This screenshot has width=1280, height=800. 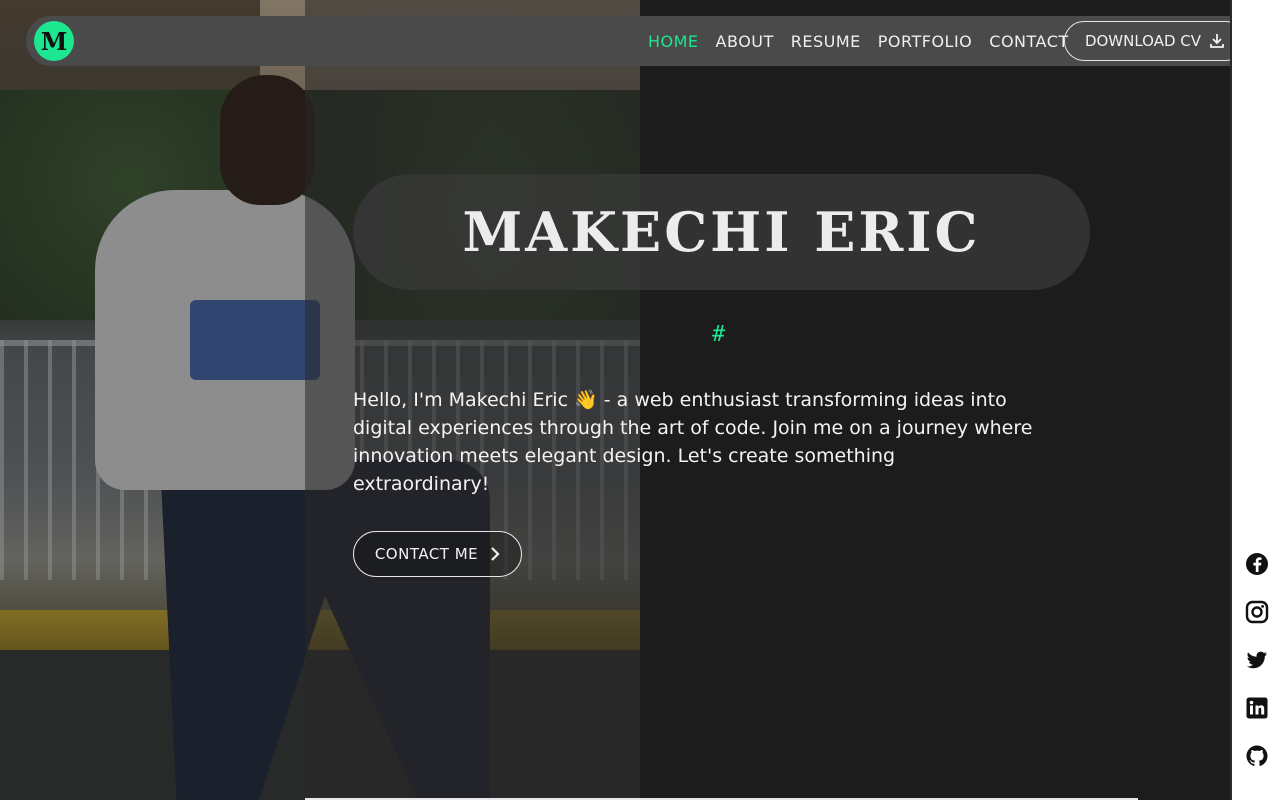 I want to click on download-cv-button: DOWNLOAD CV, so click(x=1155, y=41).